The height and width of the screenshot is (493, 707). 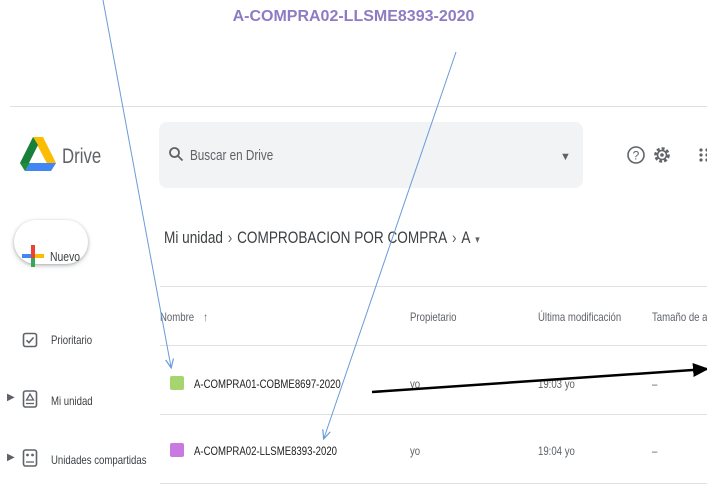 What do you see at coordinates (30, 340) in the screenshot?
I see `check-box-icon` at bounding box center [30, 340].